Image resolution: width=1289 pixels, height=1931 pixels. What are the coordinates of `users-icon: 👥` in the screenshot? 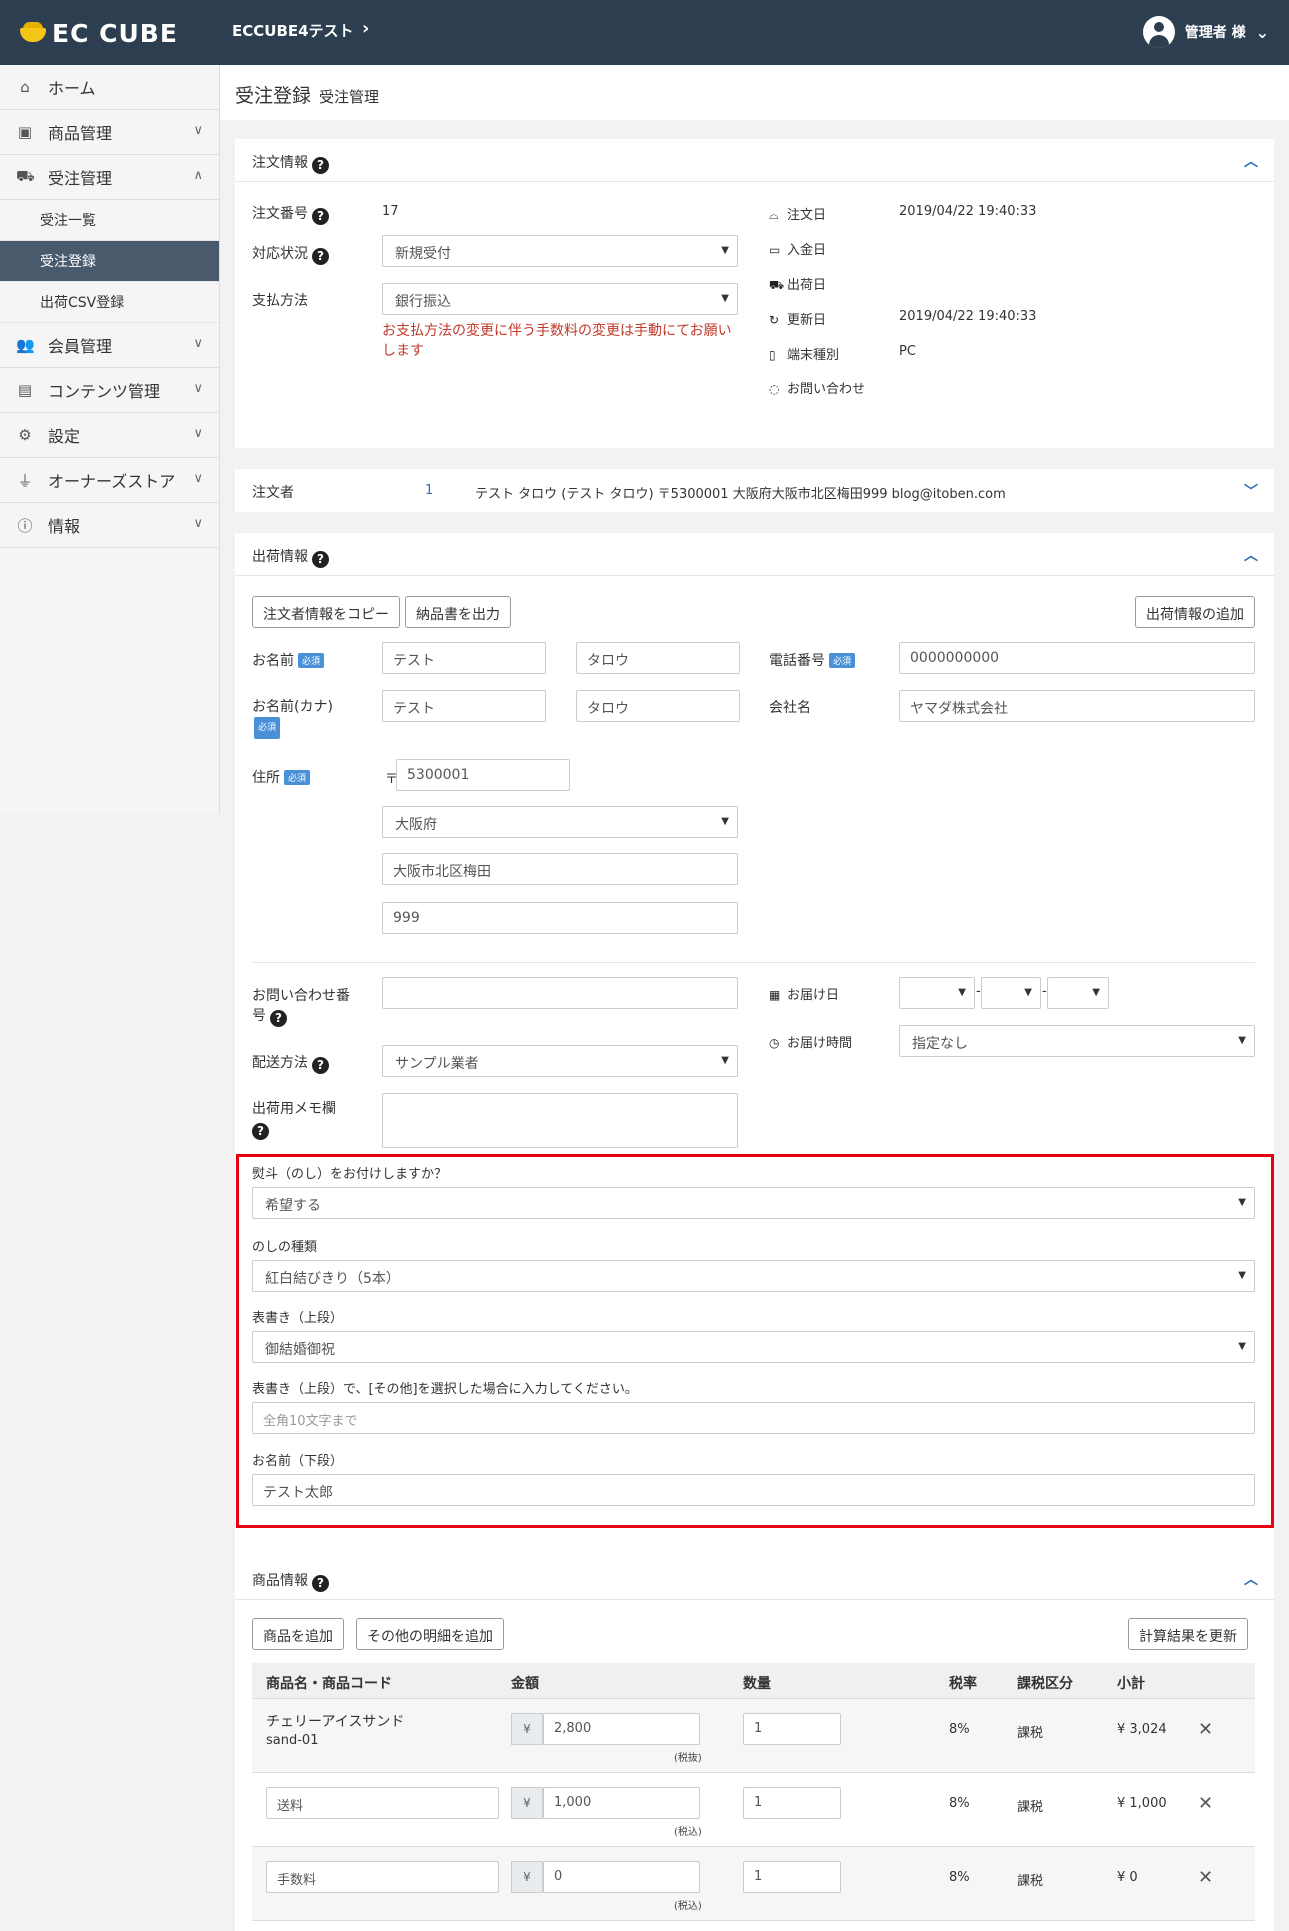 It's located at (25, 345).